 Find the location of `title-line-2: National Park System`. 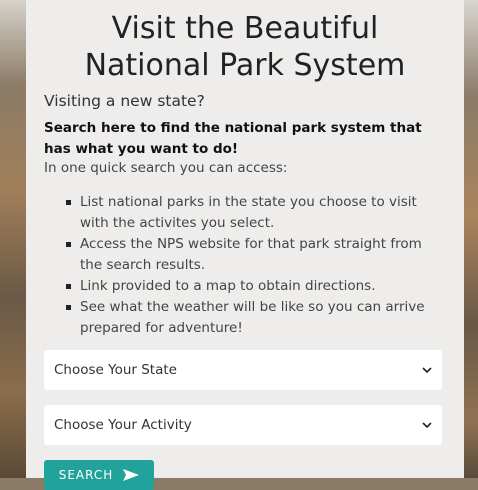

title-line-2: National Park System is located at coordinates (245, 65).